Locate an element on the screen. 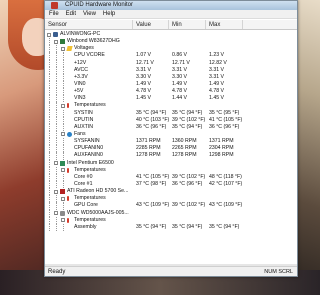  sensor-name-cell: Assembly is located at coordinates (89, 227).